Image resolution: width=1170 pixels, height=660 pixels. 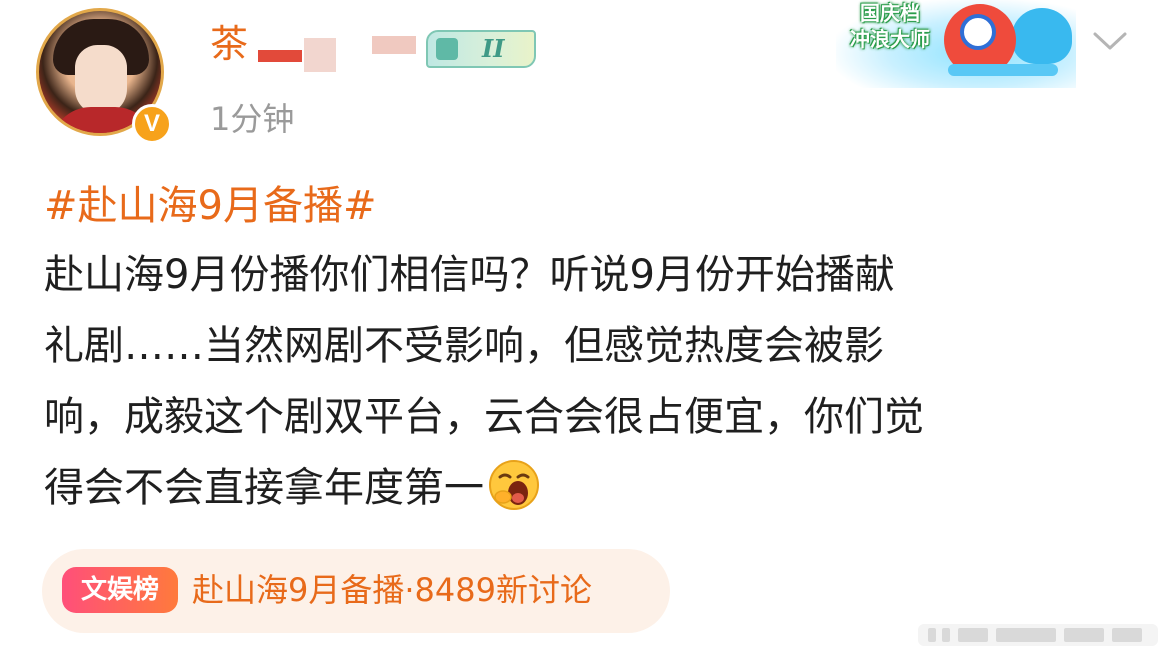 I want to click on promo-line-2: 冲浪大师, so click(x=890, y=39).